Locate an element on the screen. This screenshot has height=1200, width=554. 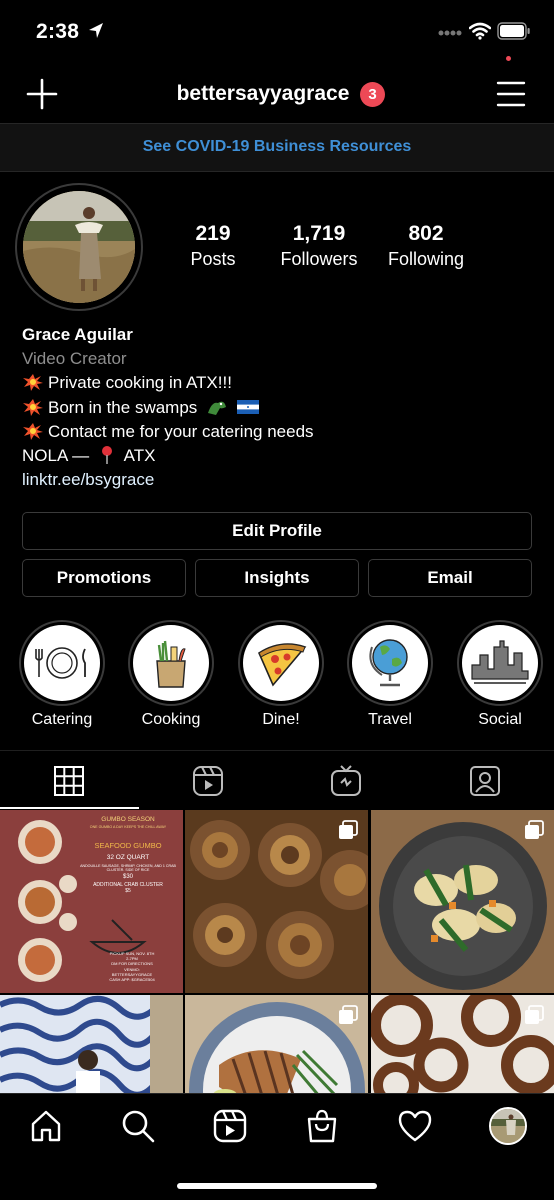
home-icon is located at coordinates (46, 1126).